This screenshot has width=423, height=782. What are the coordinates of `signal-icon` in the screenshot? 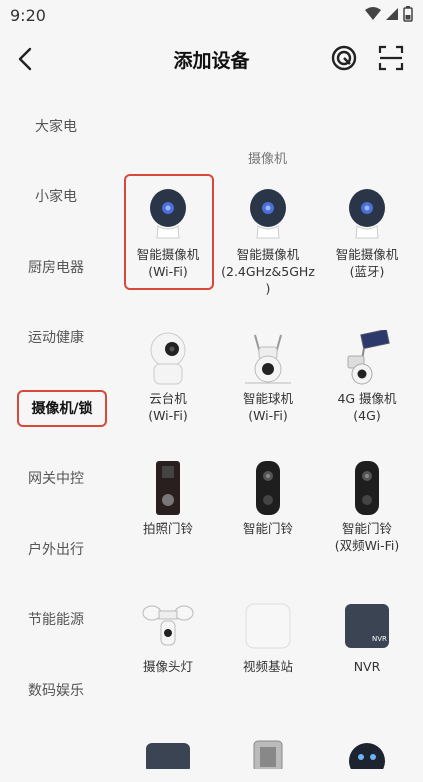 It's located at (392, 14).